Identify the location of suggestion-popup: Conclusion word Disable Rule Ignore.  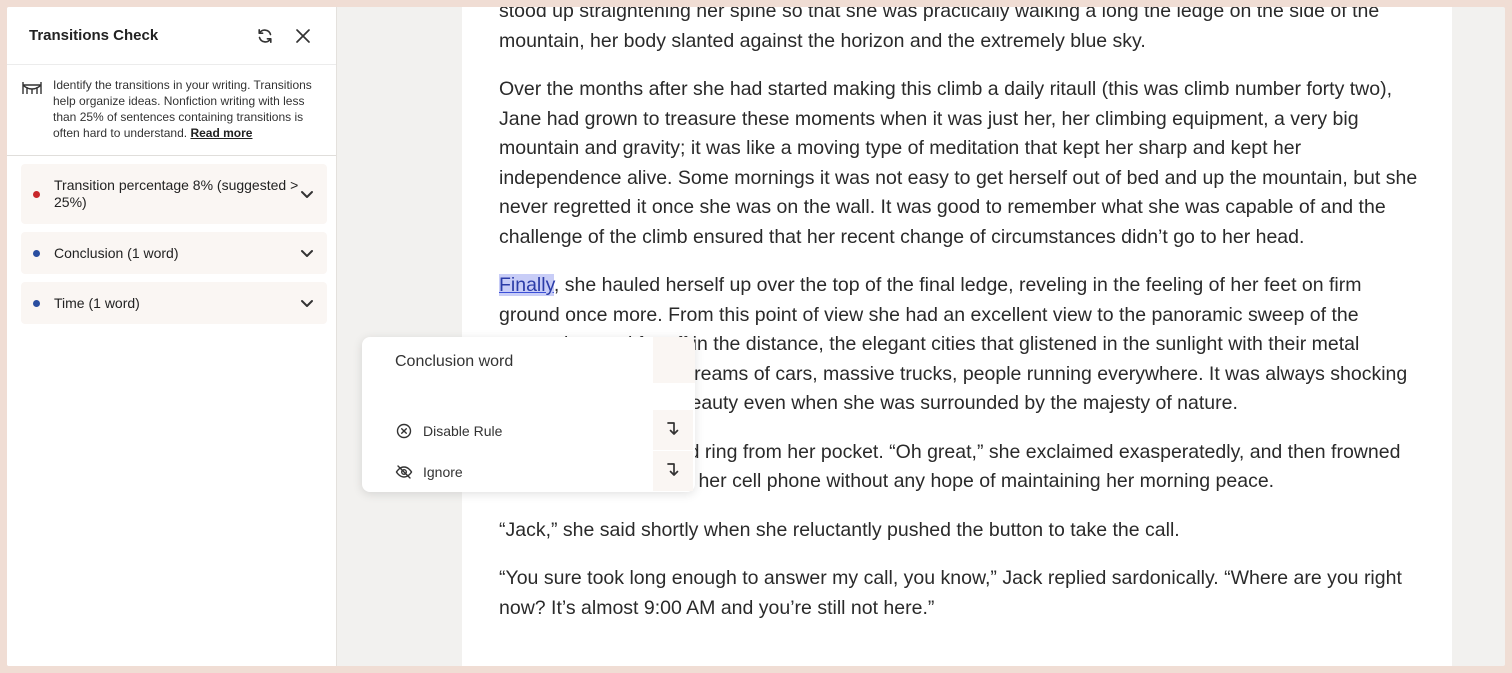
(528, 414).